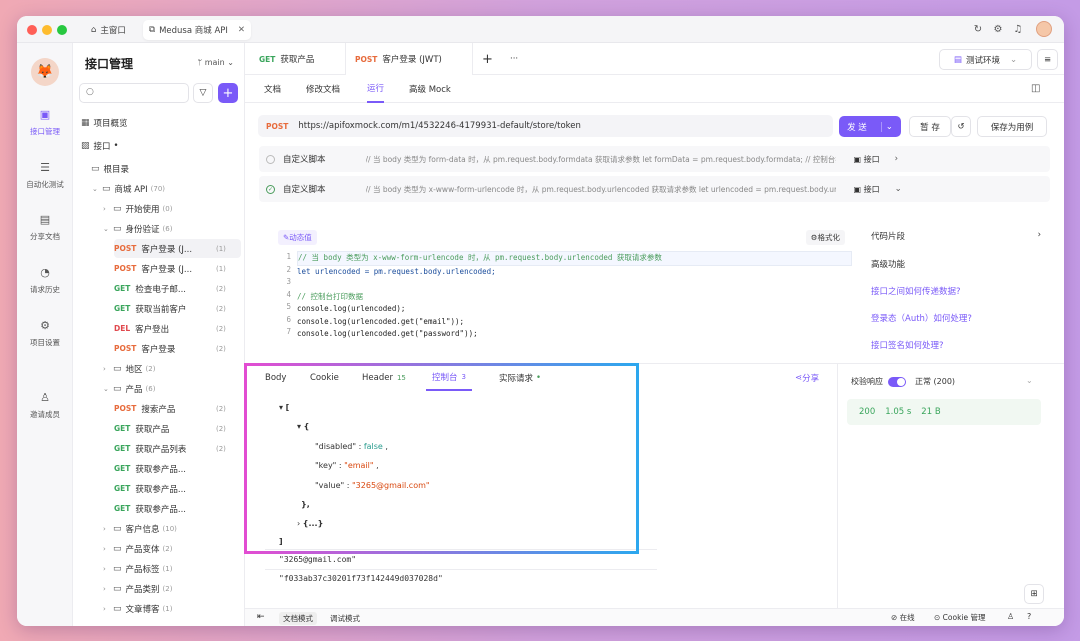 The height and width of the screenshot is (641, 1080). What do you see at coordinates (956, 291) in the screenshot?
I see `snippet-link: 接口之间如何传递数据?` at bounding box center [956, 291].